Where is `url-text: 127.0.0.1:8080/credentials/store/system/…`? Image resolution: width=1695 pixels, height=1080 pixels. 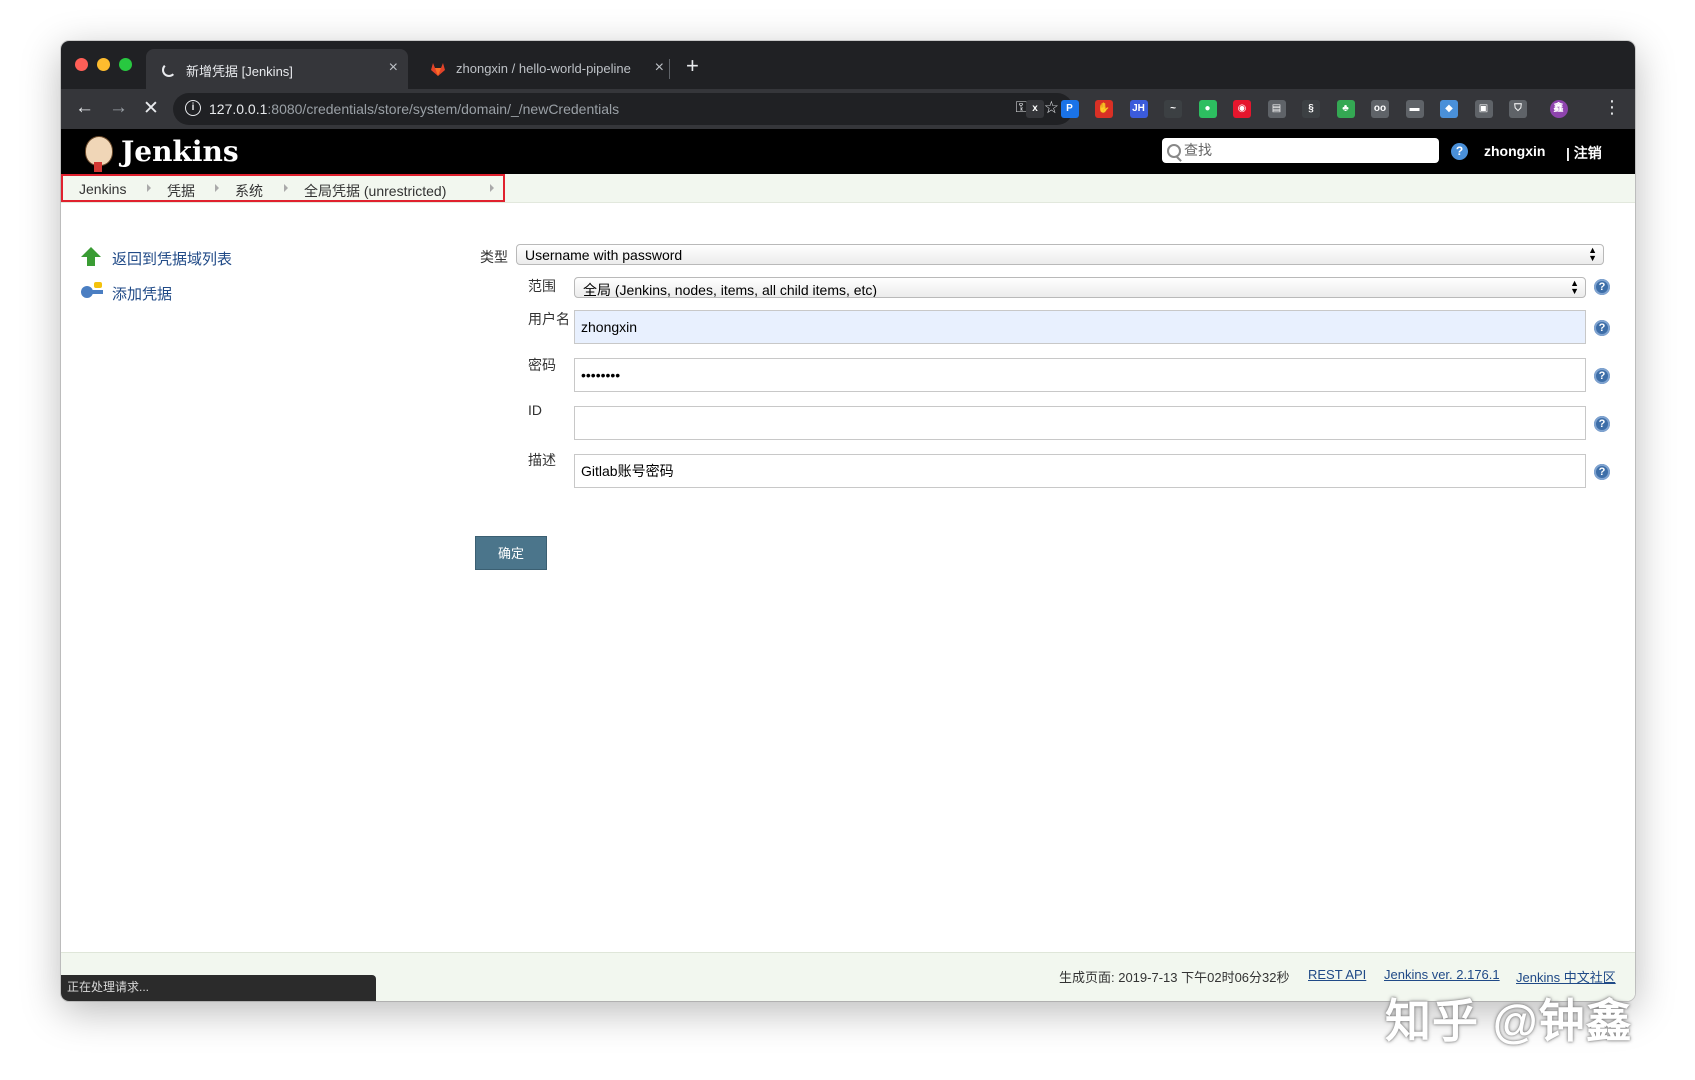
url-text: 127.0.0.1:8080/credentials/store/system/… is located at coordinates (414, 109).